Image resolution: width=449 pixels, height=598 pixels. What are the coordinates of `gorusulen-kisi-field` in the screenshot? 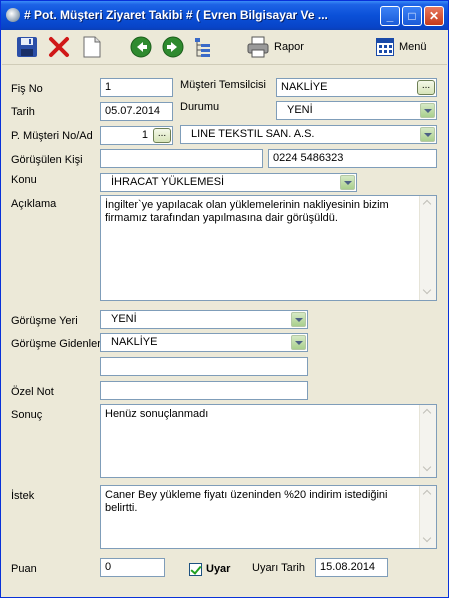 It's located at (181, 158).